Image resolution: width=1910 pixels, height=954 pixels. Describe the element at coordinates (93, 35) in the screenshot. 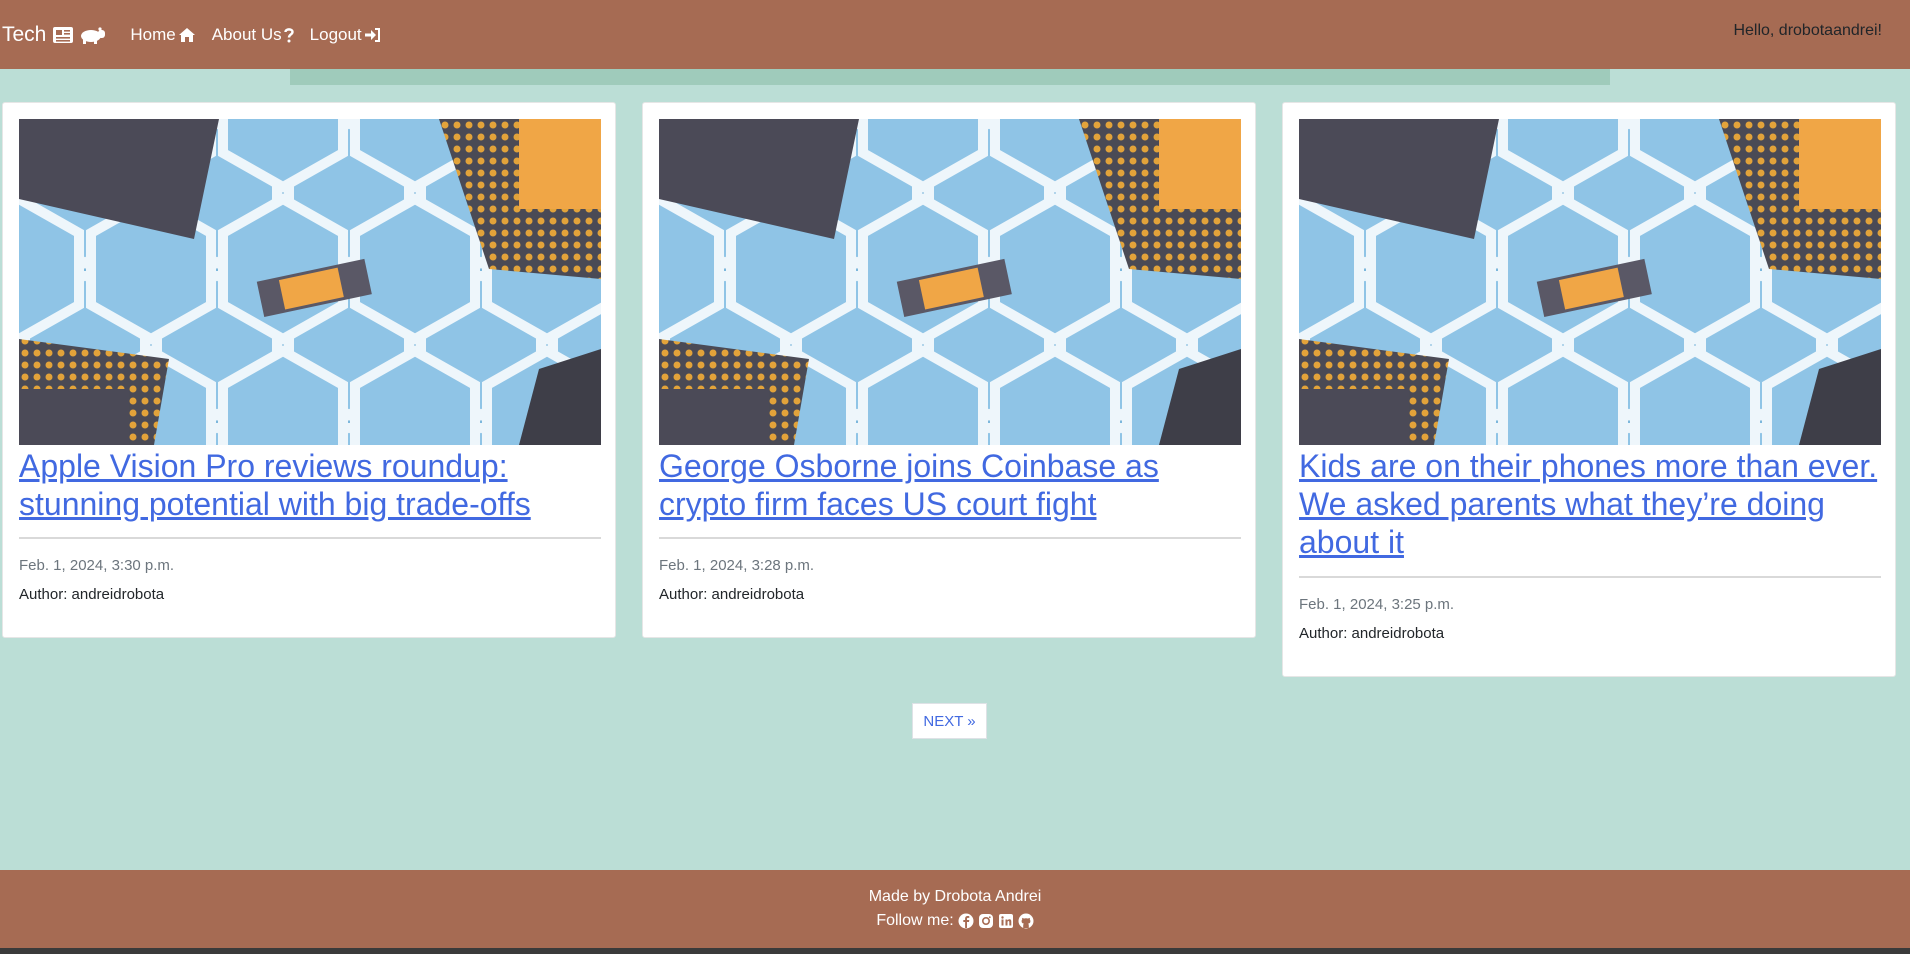

I see `hippo-icon` at that location.